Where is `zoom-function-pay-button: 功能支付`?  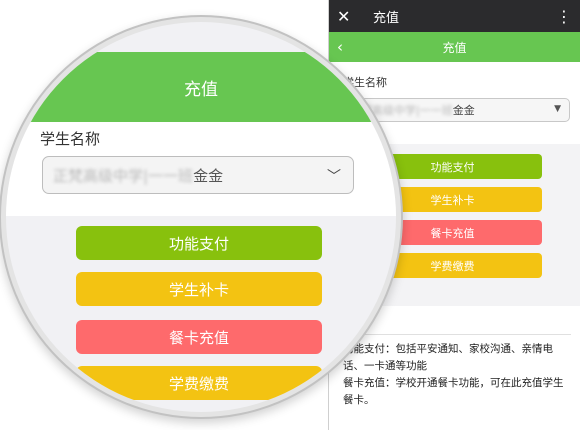
zoom-function-pay-button: 功能支付 is located at coordinates (199, 243).